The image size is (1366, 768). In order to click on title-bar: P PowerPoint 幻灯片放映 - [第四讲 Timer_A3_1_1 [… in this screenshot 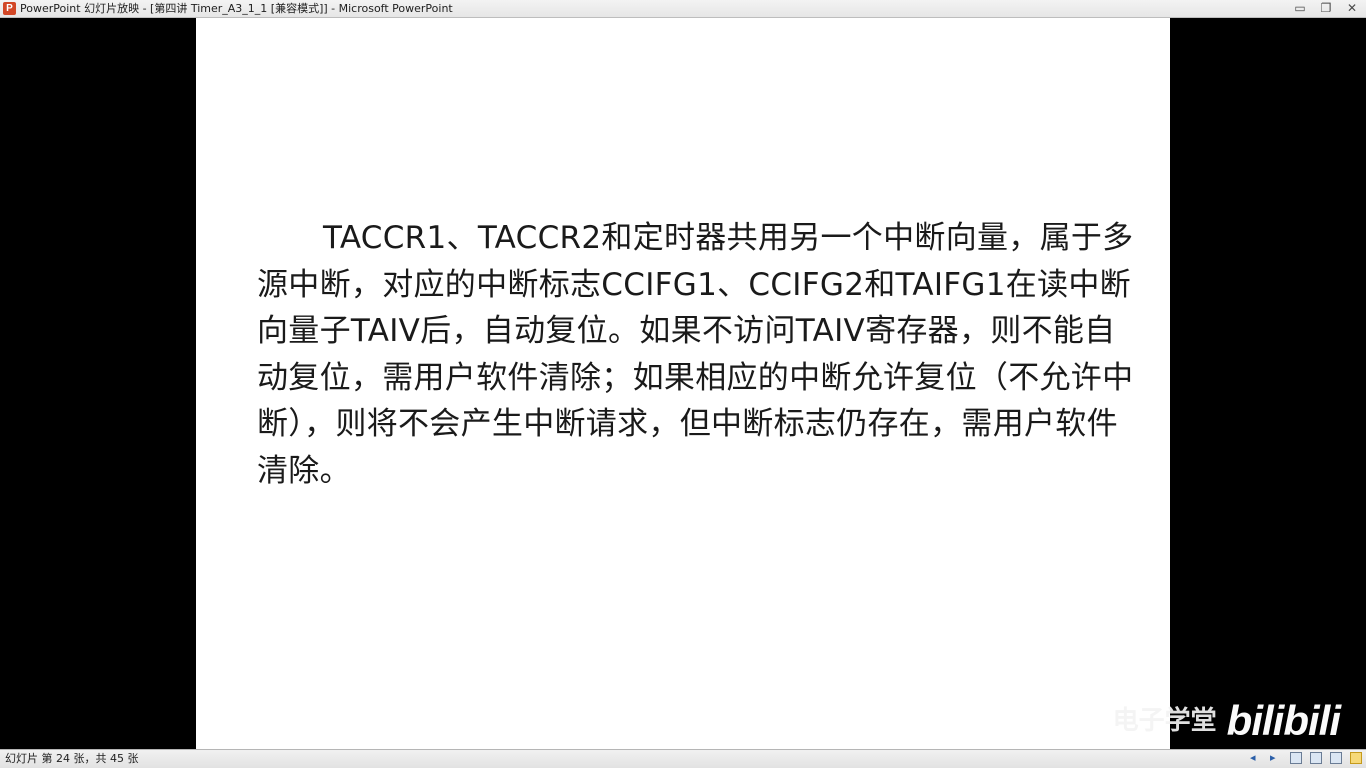, I will do `click(683, 9)`.